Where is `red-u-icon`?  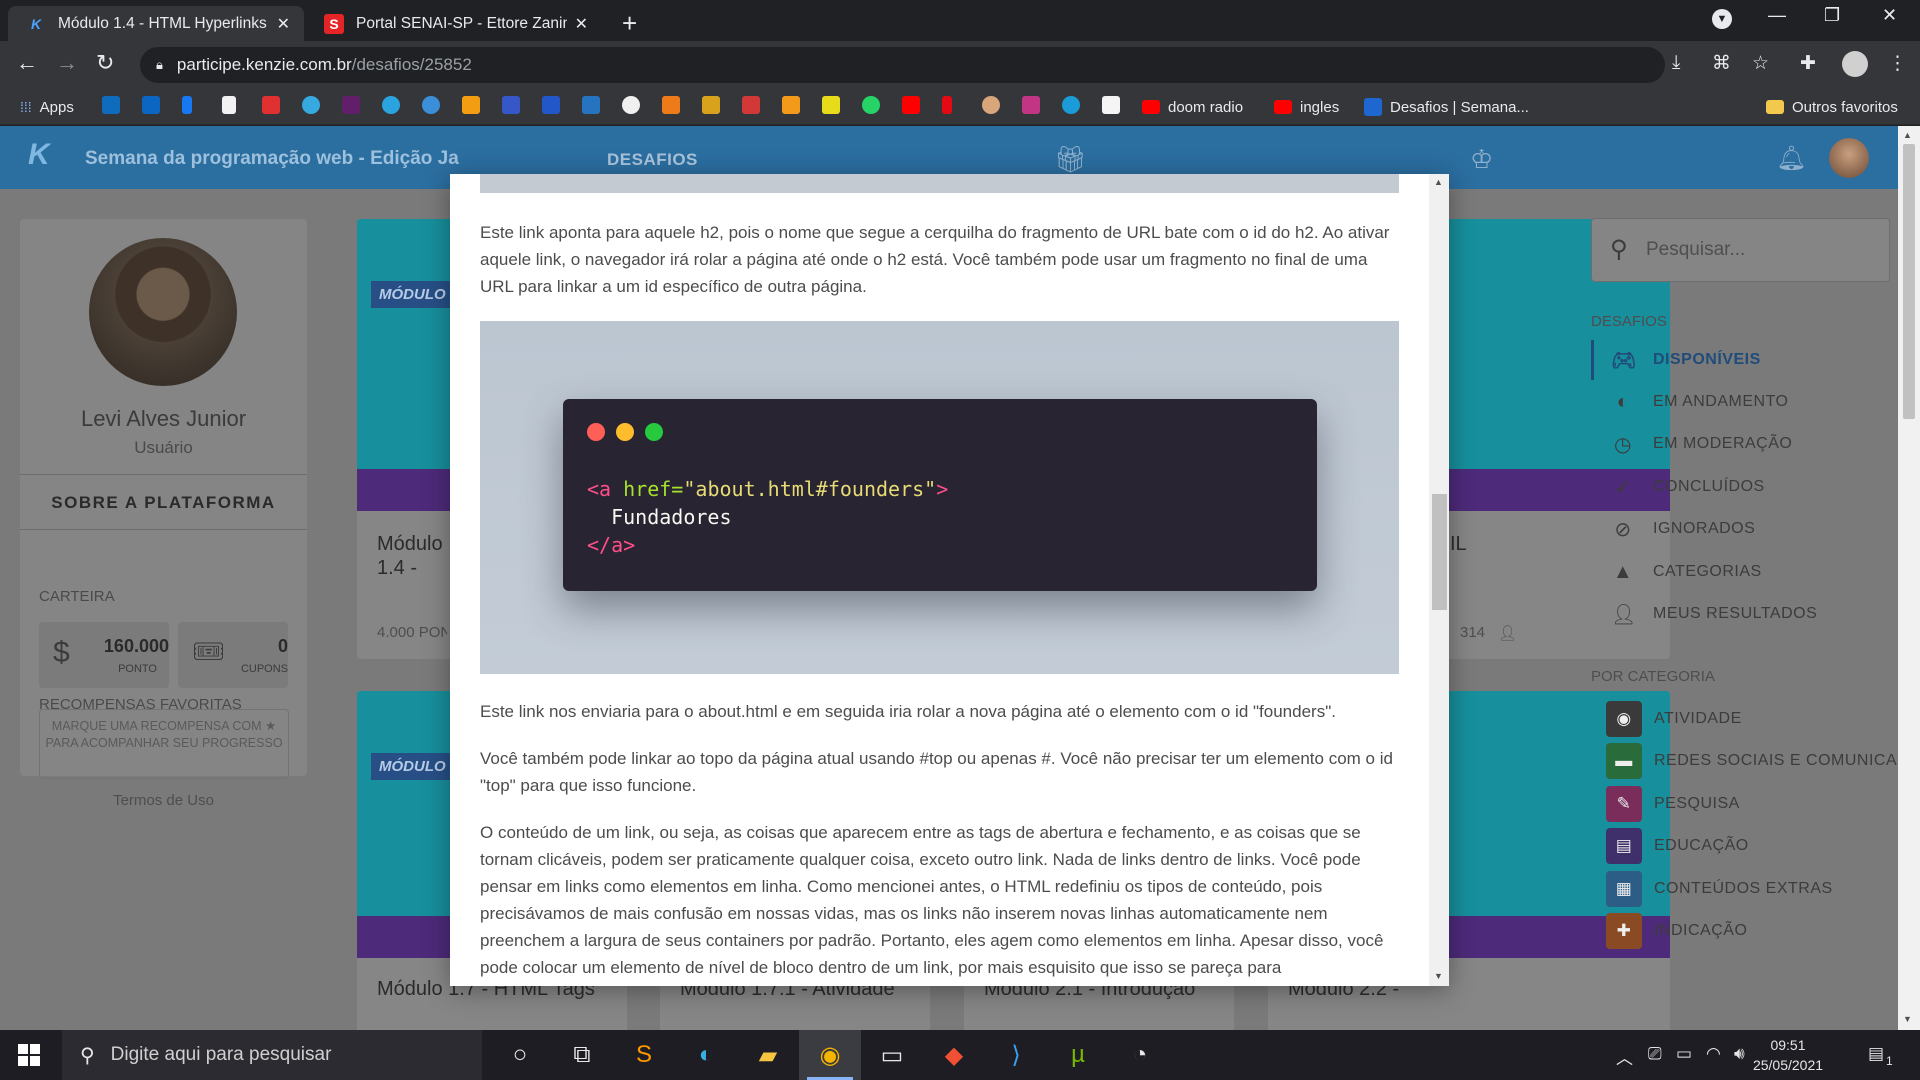 red-u-icon is located at coordinates (751, 105).